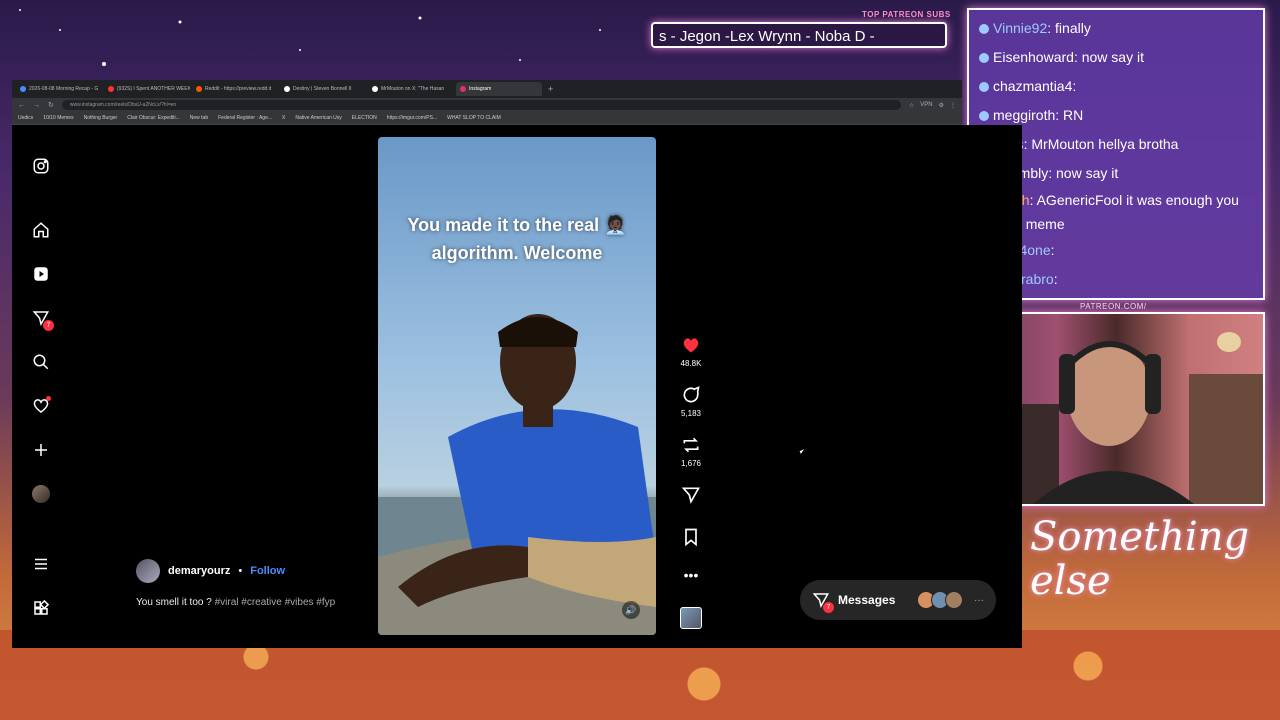  What do you see at coordinates (51, 105) in the screenshot?
I see `reload-icon: ↻` at bounding box center [51, 105].